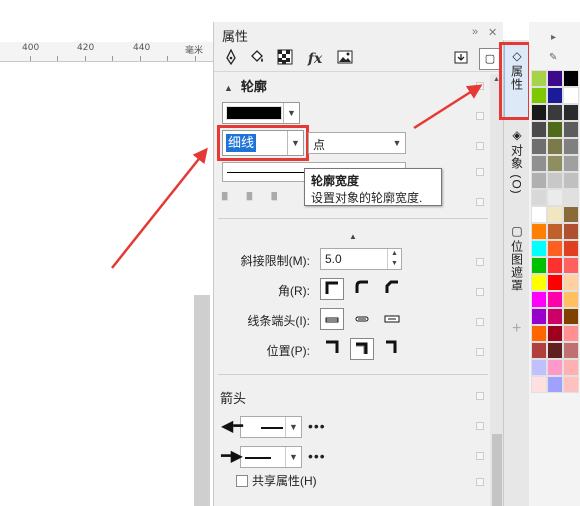  What do you see at coordinates (231, 58) in the screenshot?
I see `outline-pen-icon` at bounding box center [231, 58].